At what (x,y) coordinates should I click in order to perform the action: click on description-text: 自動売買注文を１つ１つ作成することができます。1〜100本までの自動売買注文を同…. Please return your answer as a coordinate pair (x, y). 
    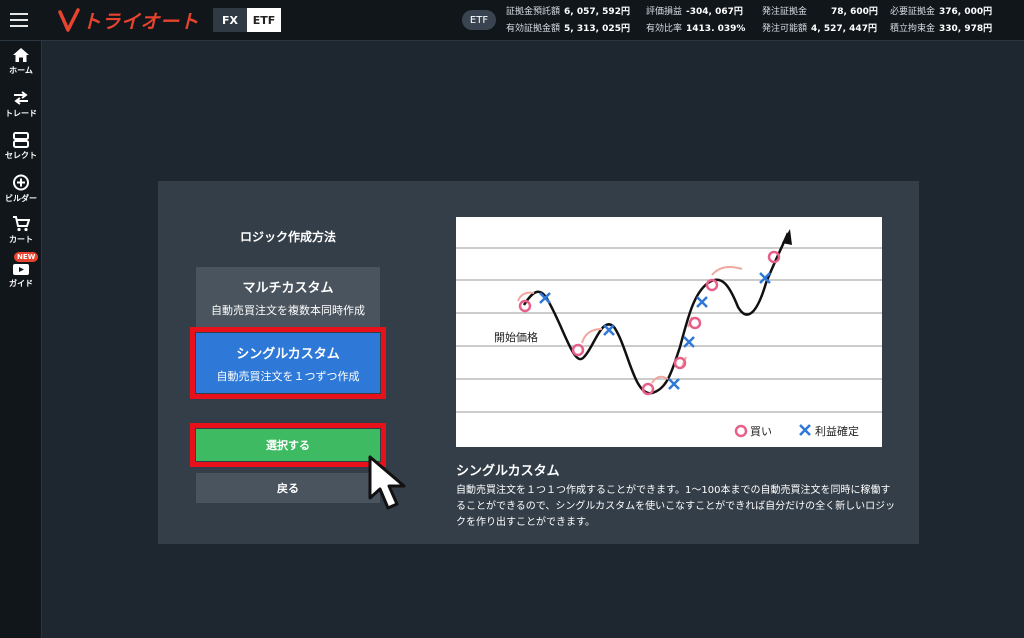
    Looking at the image, I should click on (676, 506).